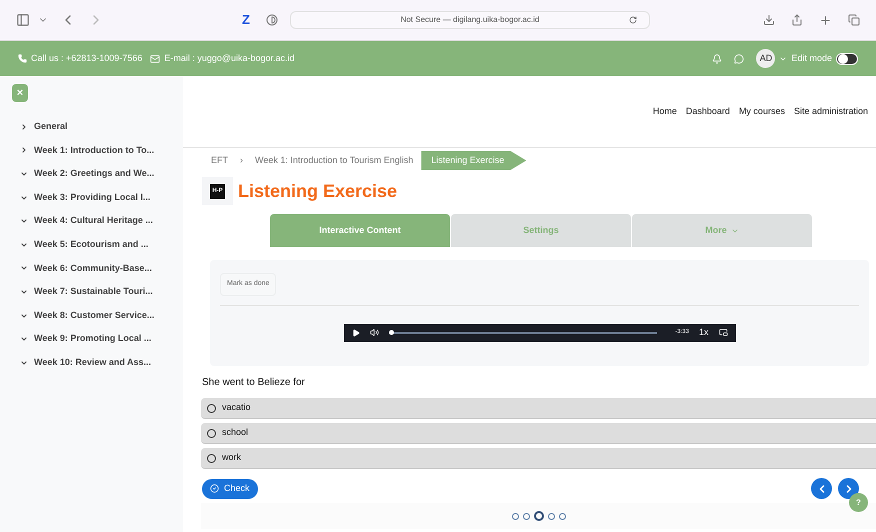 The image size is (876, 532). Describe the element at coordinates (848, 488) in the screenshot. I see `next-button` at that location.